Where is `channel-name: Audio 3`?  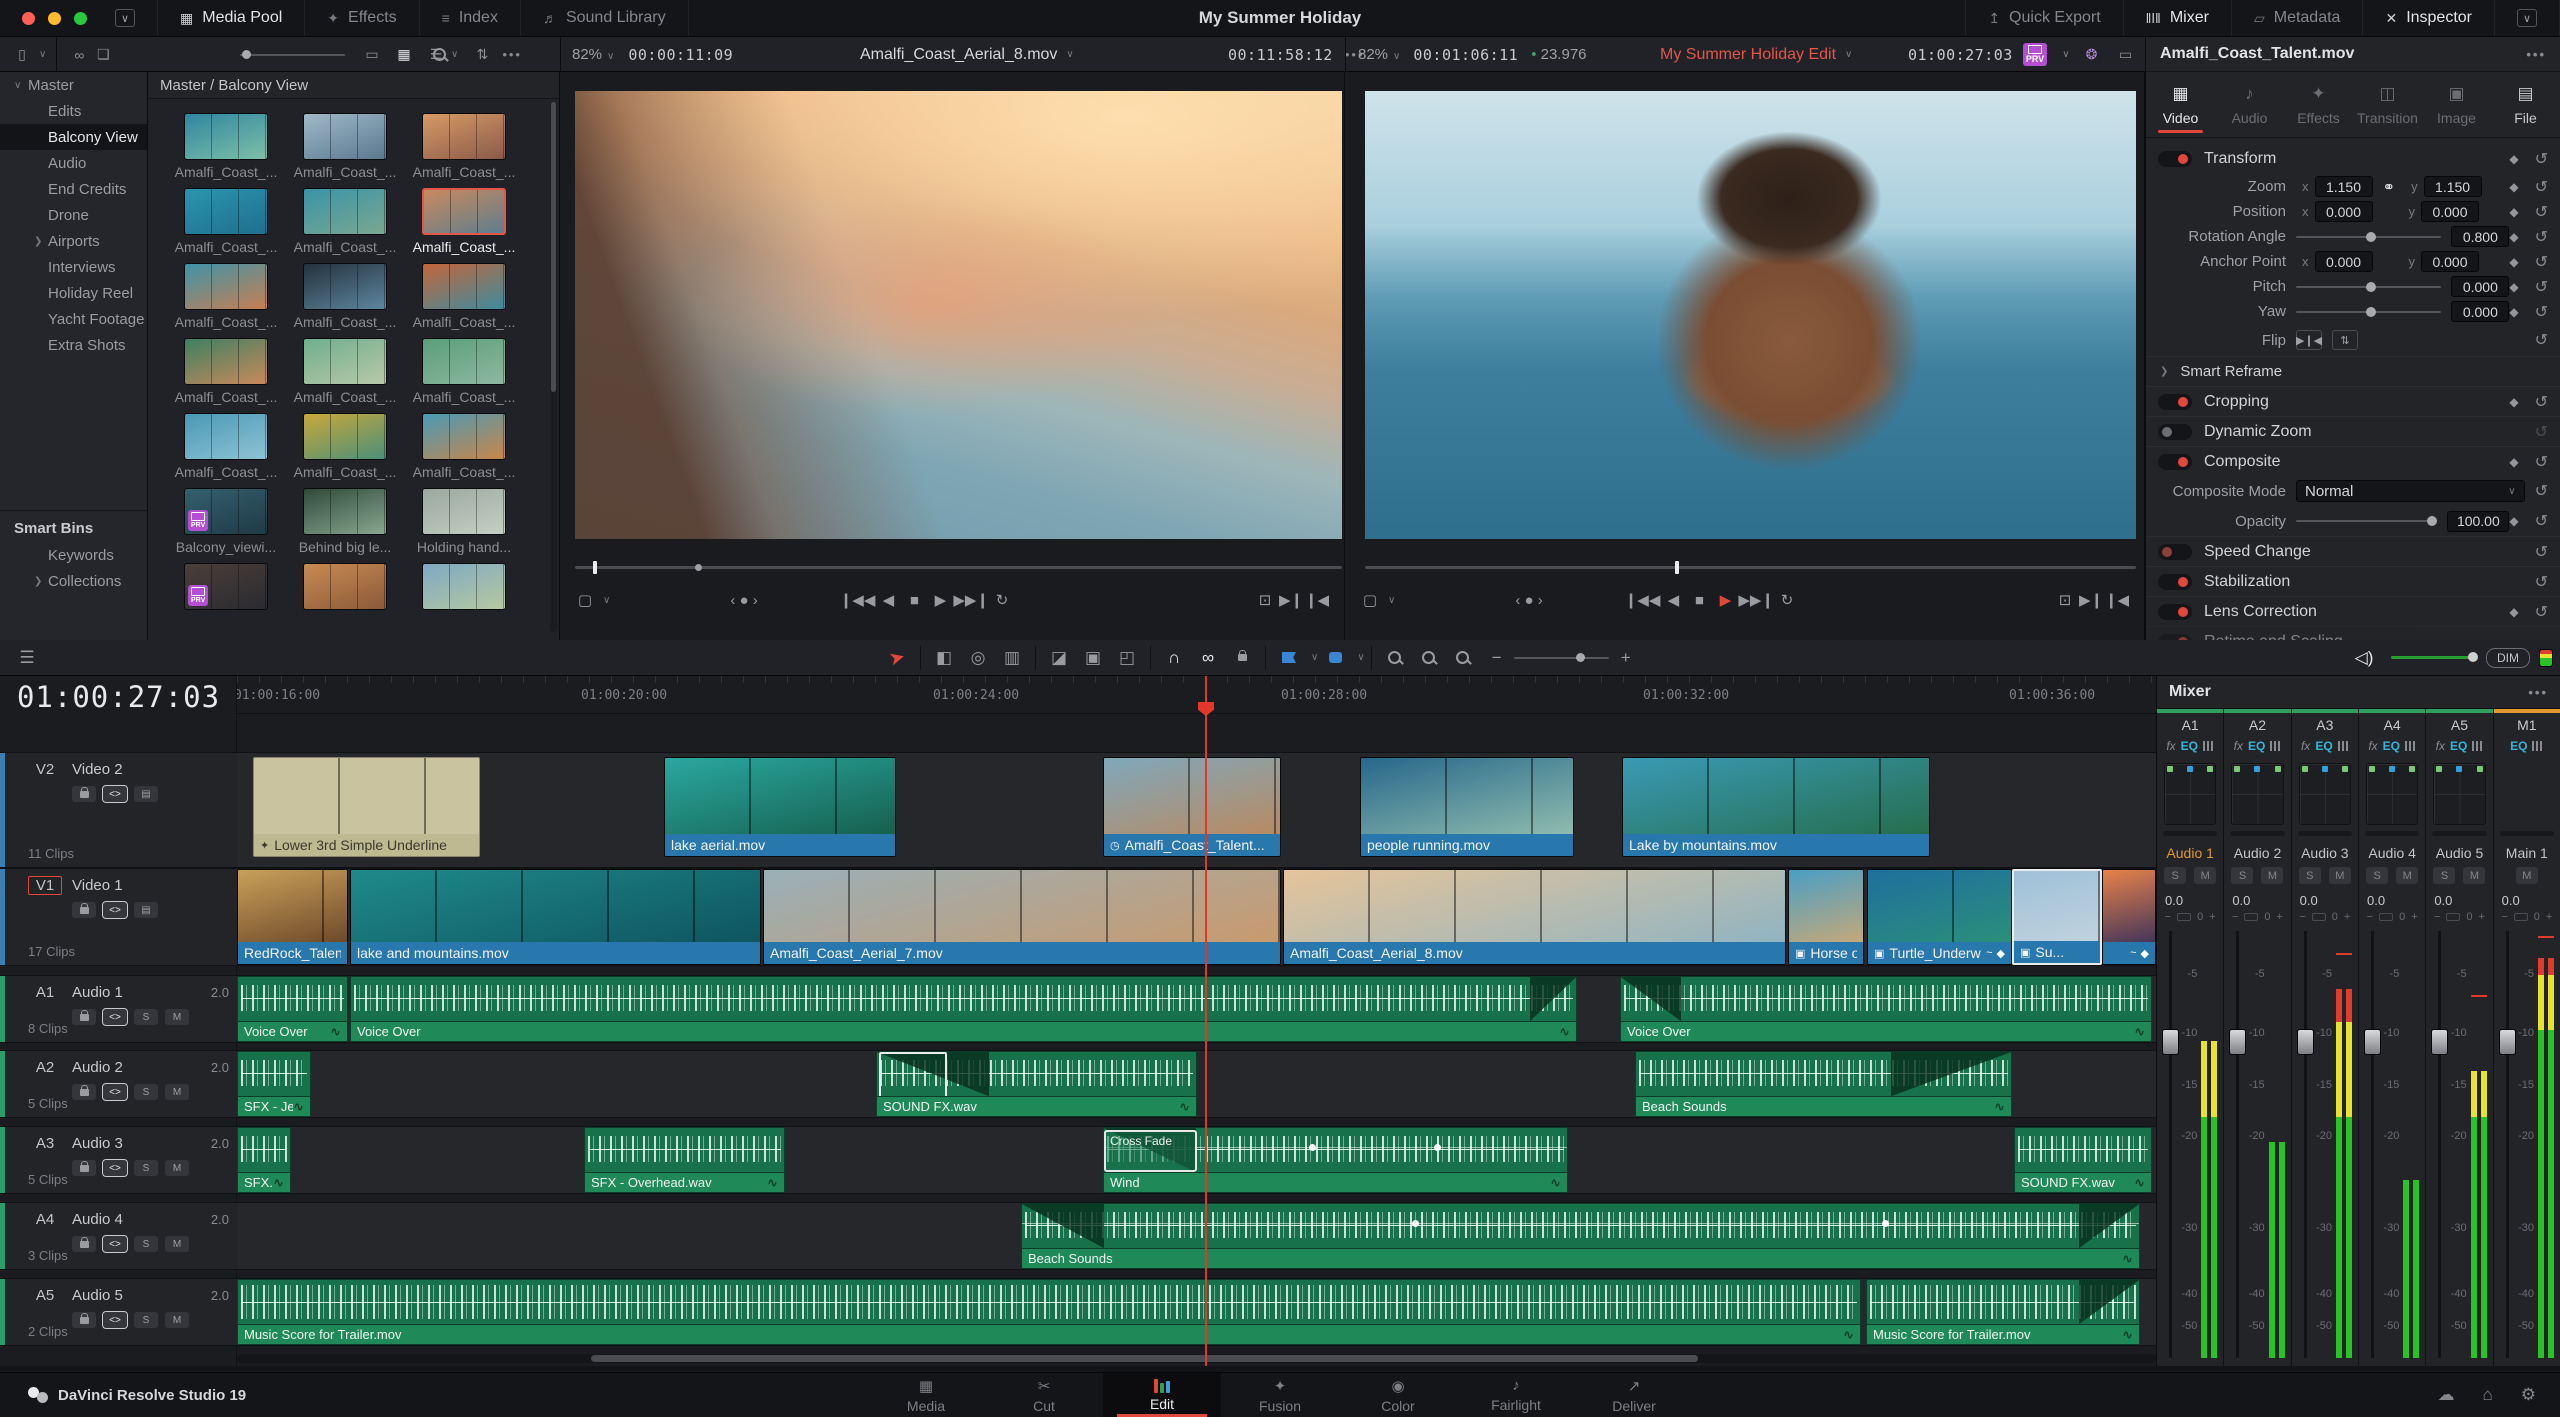 channel-name: Audio 3 is located at coordinates (2325, 853).